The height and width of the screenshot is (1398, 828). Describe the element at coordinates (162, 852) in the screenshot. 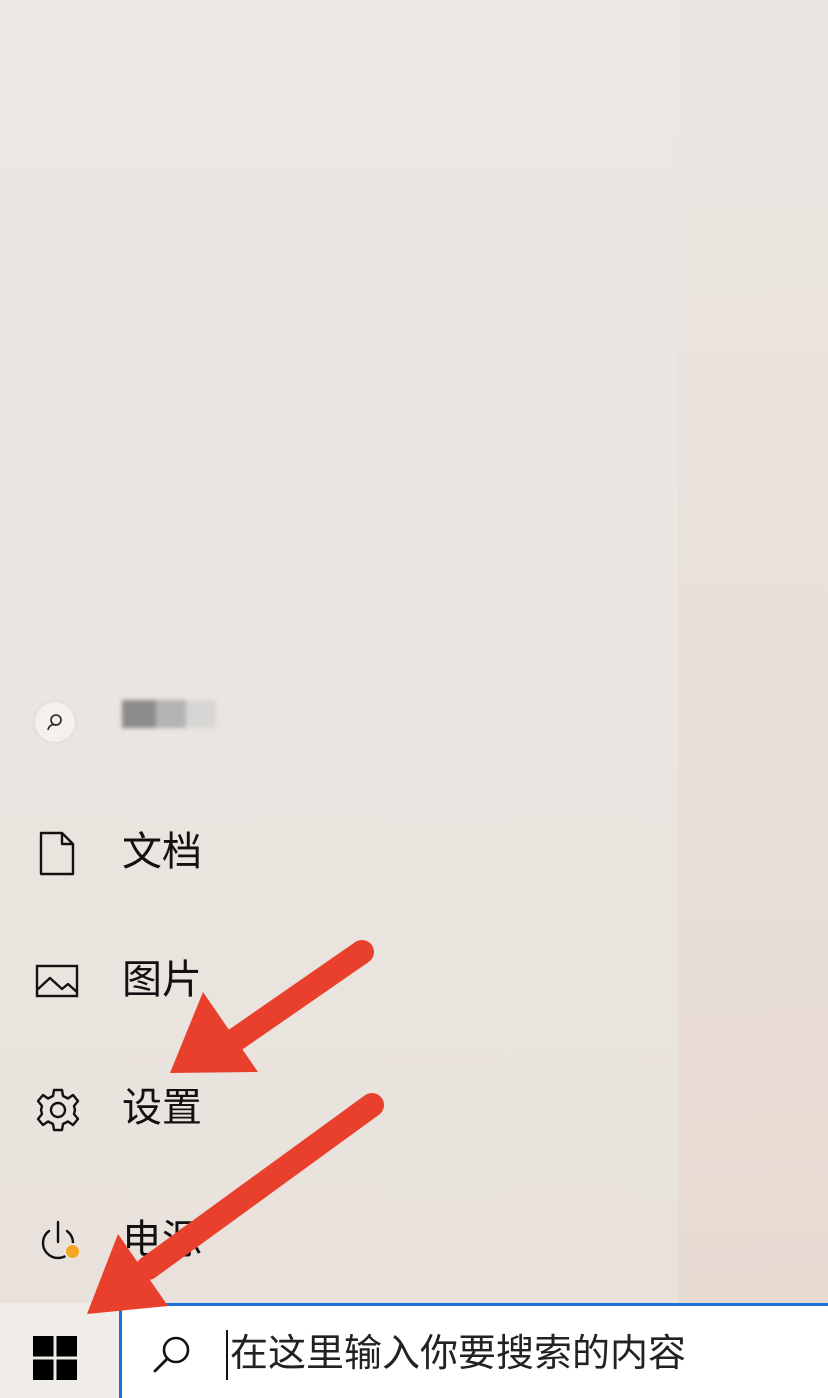

I see `menu-item-label: 文档` at that location.